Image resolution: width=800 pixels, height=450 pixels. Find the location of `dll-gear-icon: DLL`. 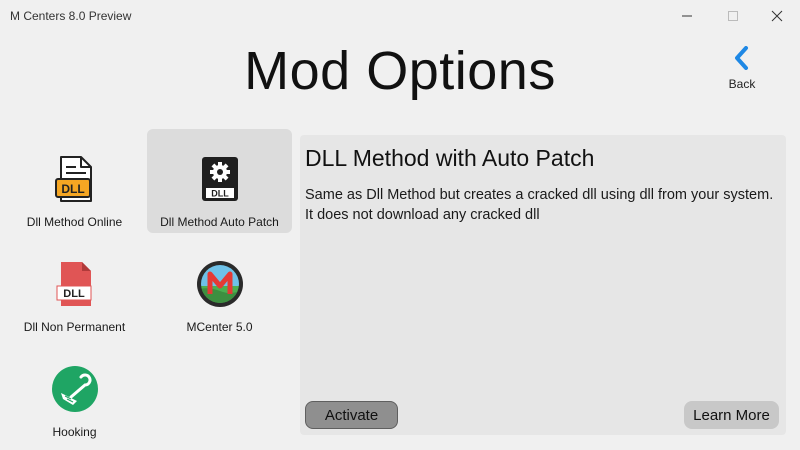

dll-gear-icon: DLL is located at coordinates (219, 179).